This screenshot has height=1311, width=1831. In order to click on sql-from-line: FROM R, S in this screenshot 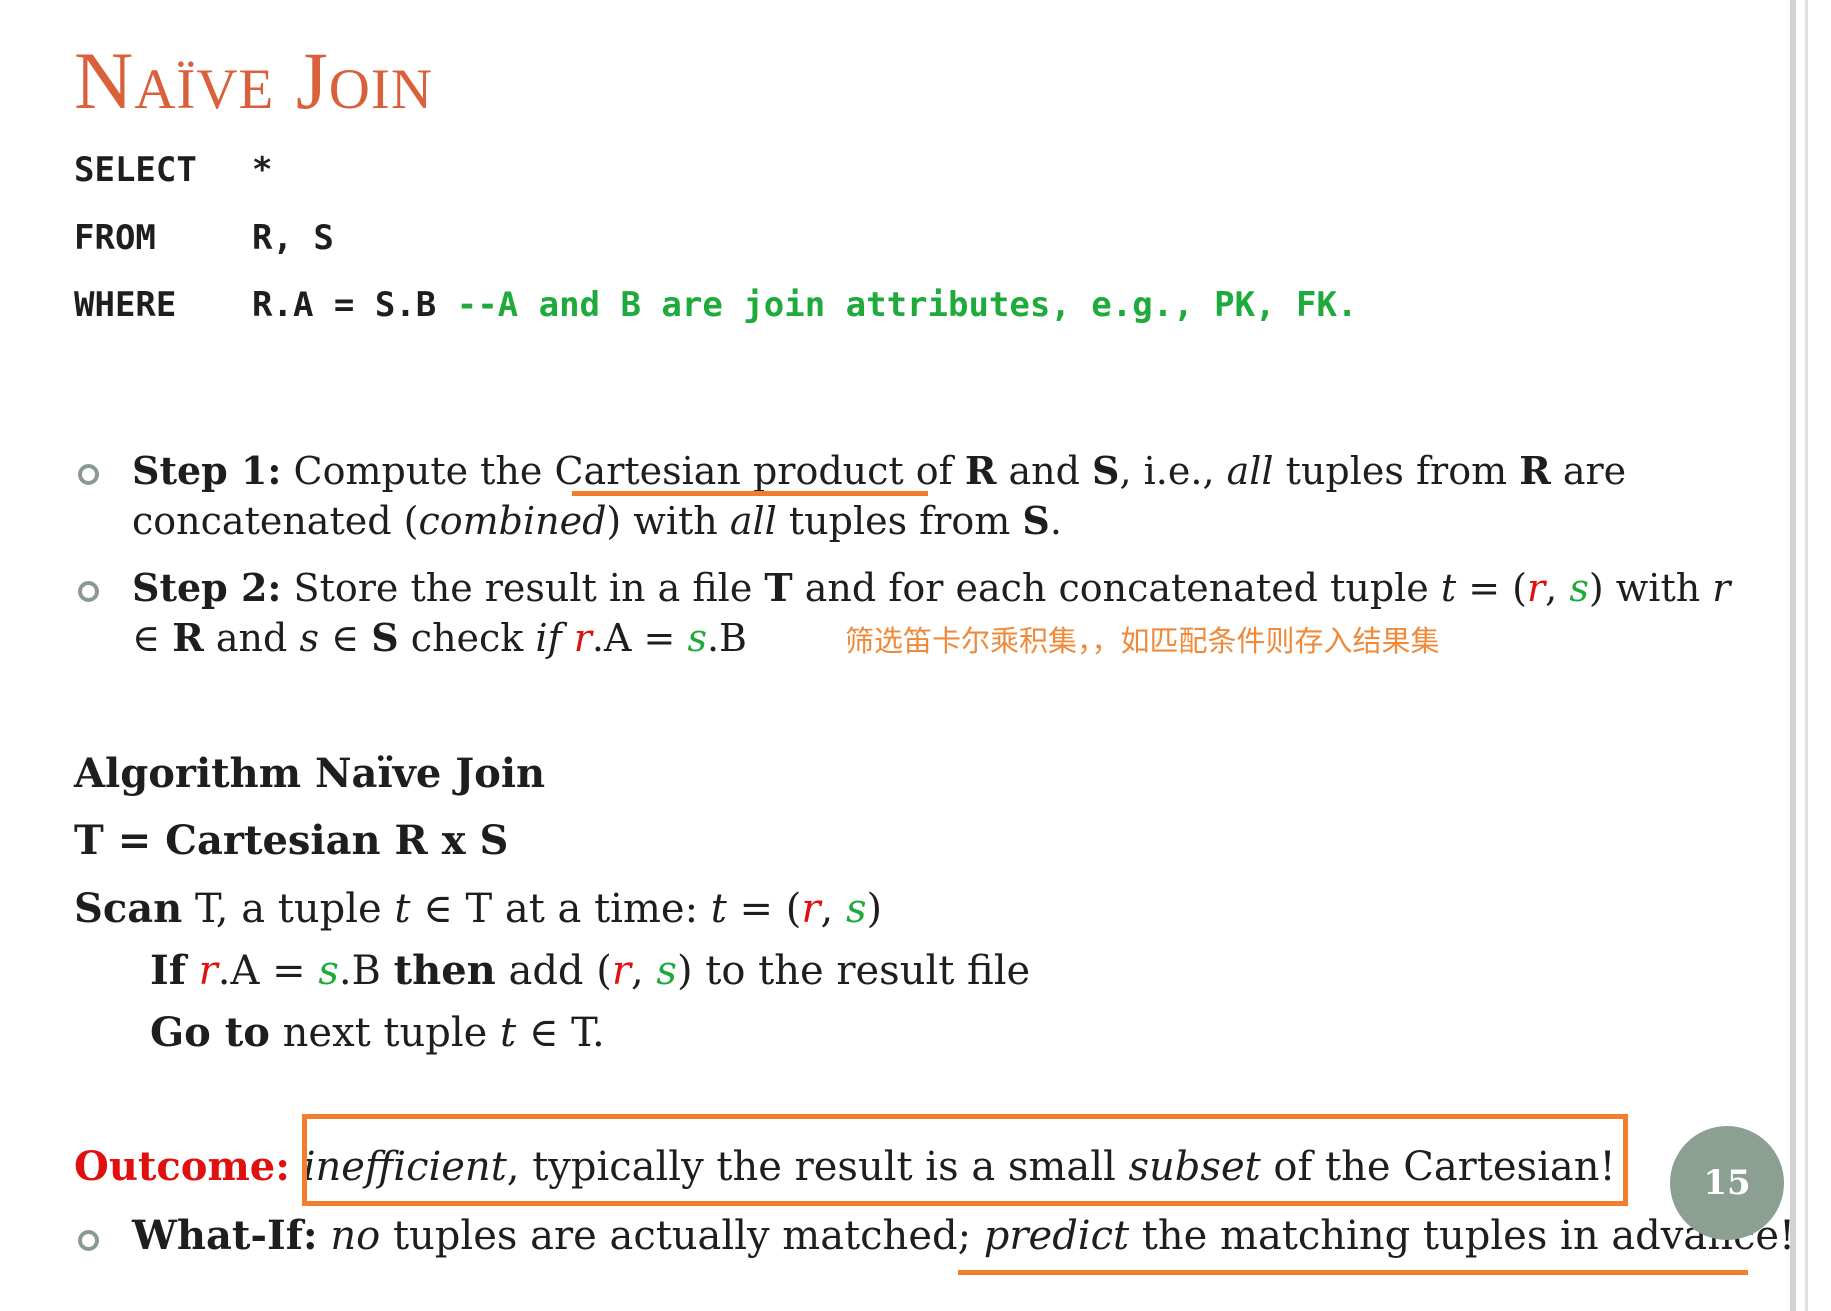, I will do `click(204, 238)`.